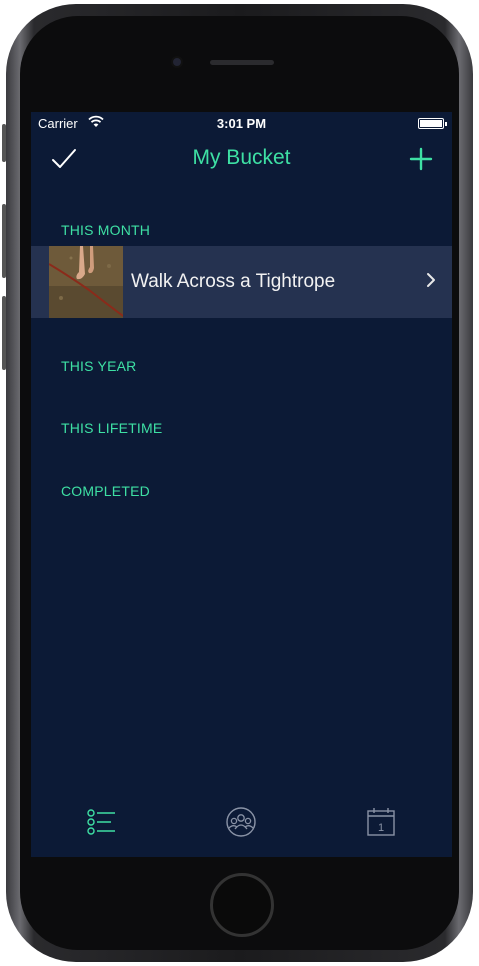  I want to click on tab-calendar: 1, so click(381, 822).